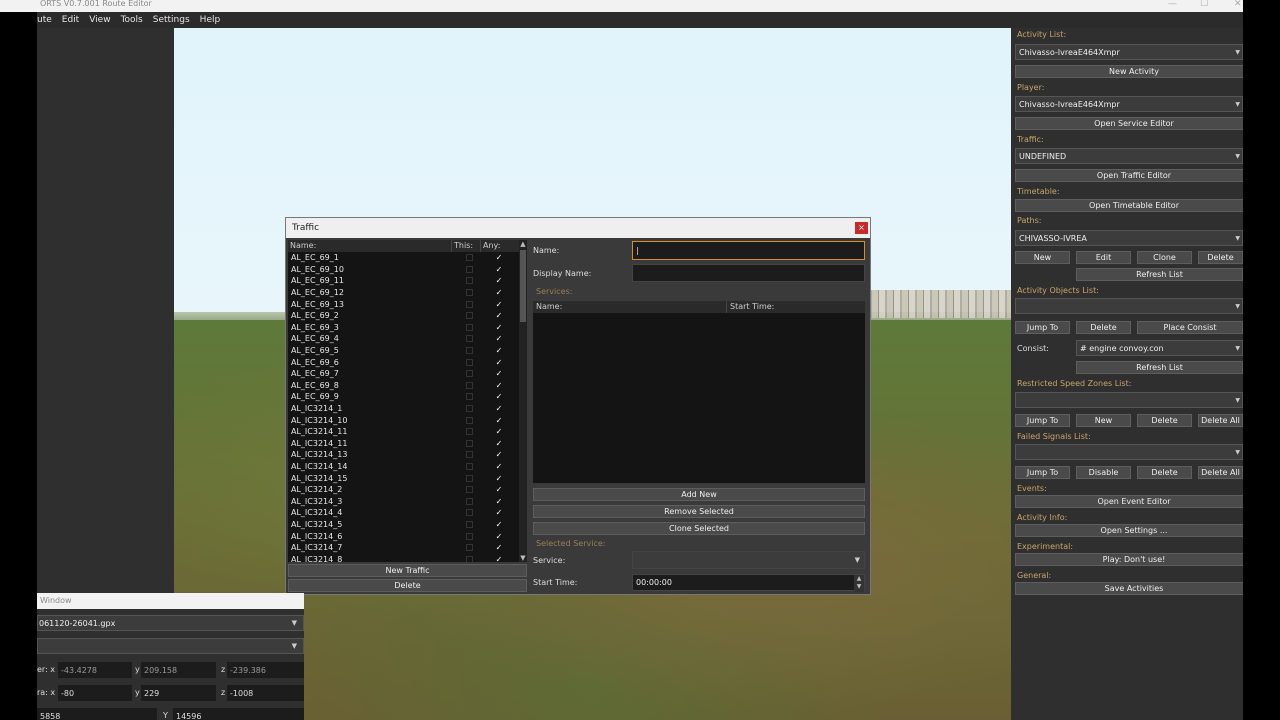 This screenshot has width=1280, height=720. What do you see at coordinates (1238, 4) in the screenshot?
I see `close-icon: ✕` at bounding box center [1238, 4].